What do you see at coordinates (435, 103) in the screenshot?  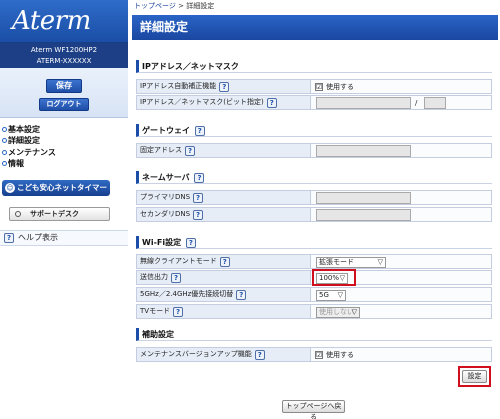 I see `netmask-bits-input` at bounding box center [435, 103].